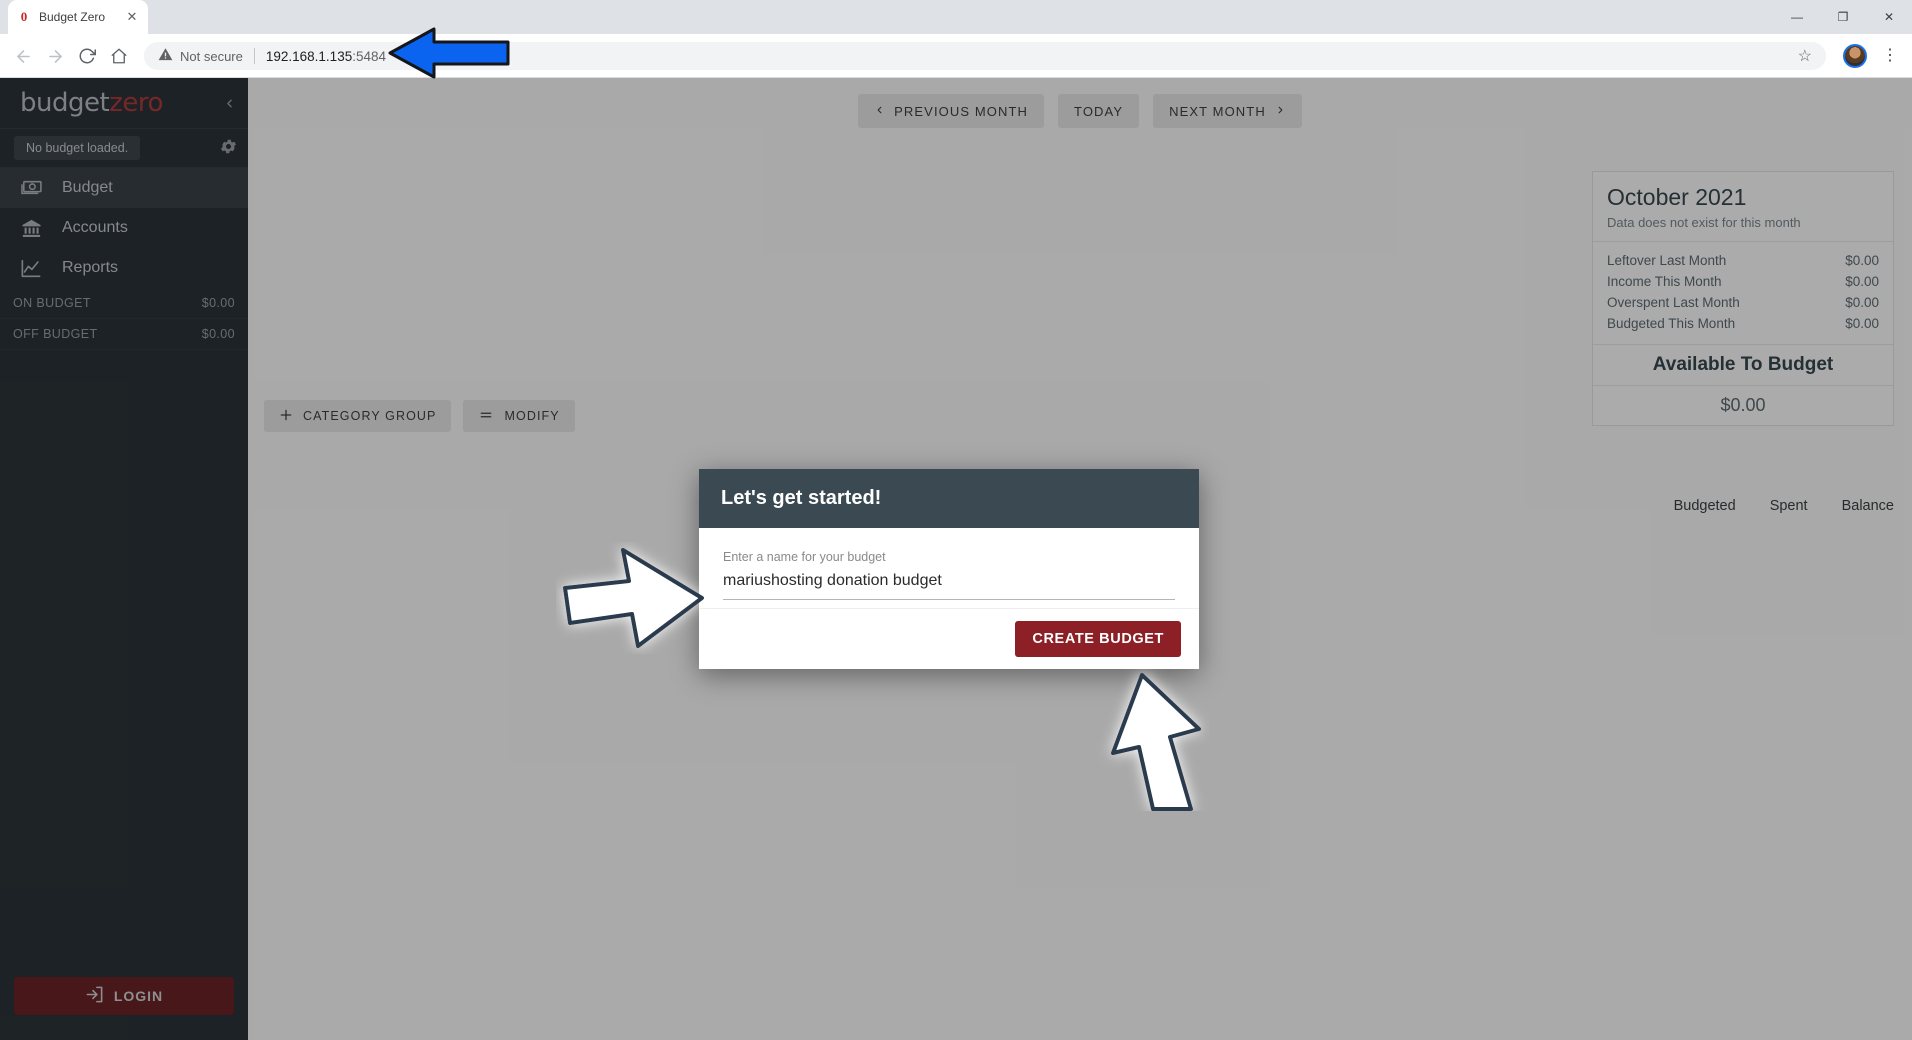 Image resolution: width=1912 pixels, height=1040 pixels. I want to click on tab-close-icon: ✕, so click(132, 17).